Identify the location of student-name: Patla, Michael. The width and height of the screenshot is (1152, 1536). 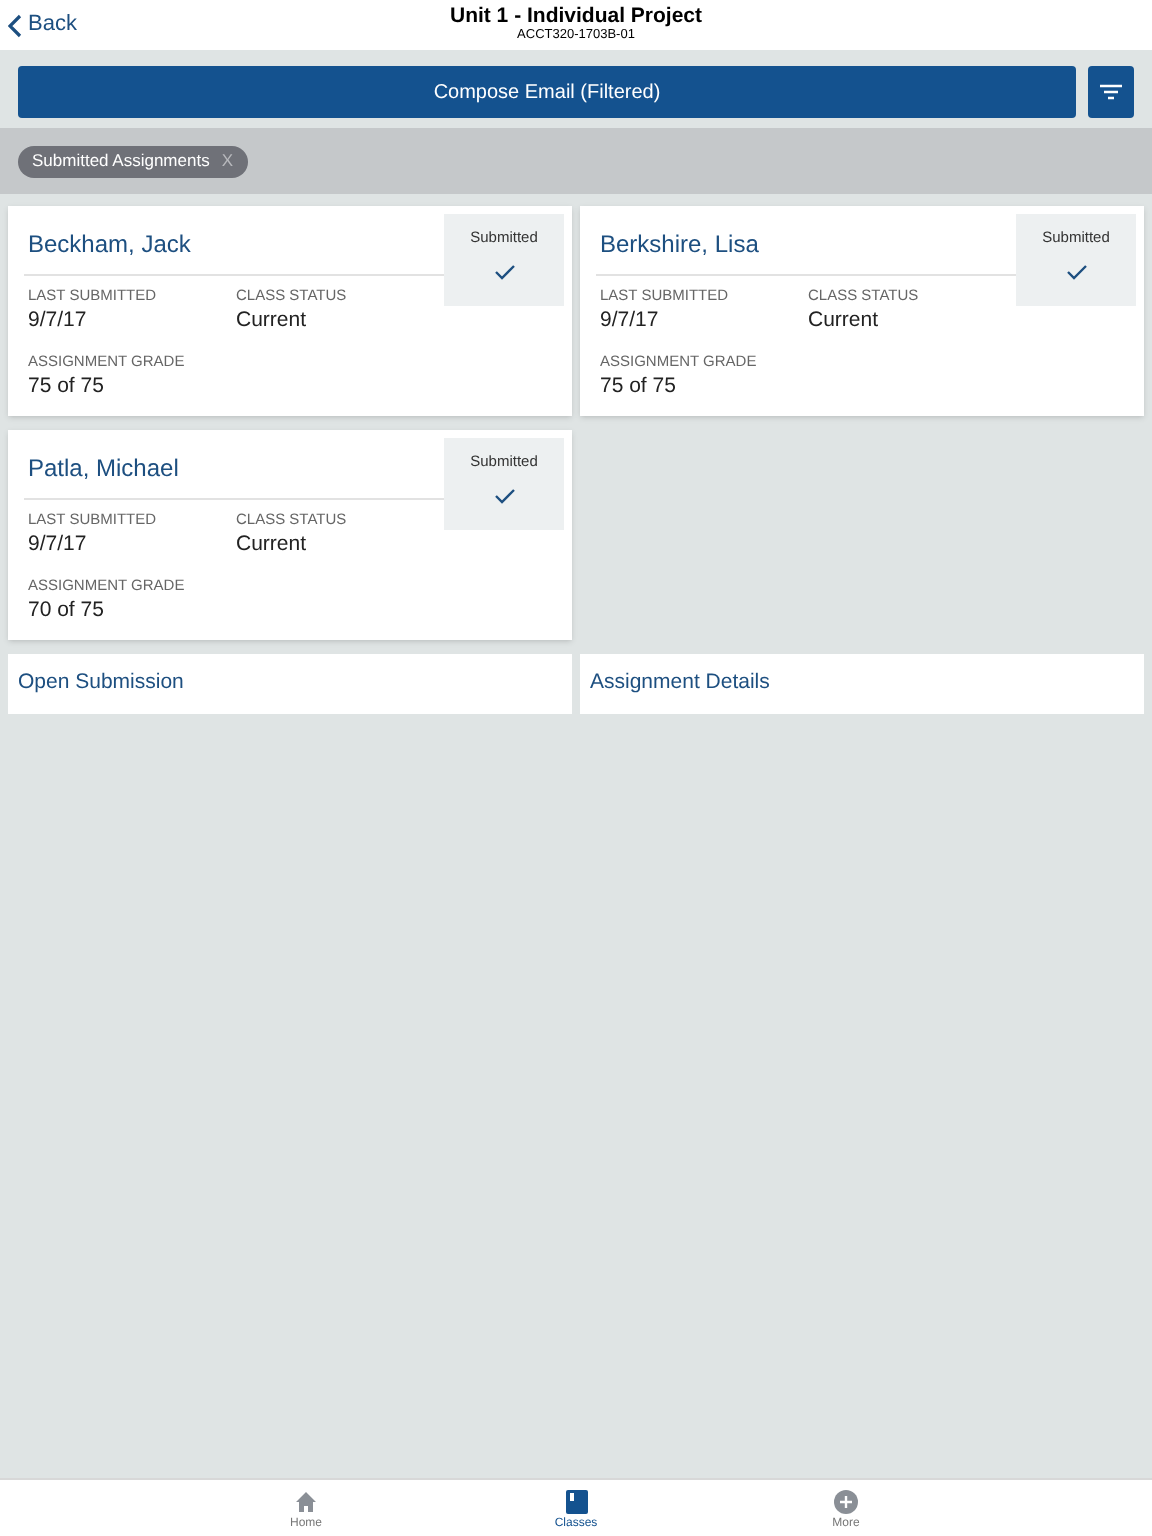
(104, 469).